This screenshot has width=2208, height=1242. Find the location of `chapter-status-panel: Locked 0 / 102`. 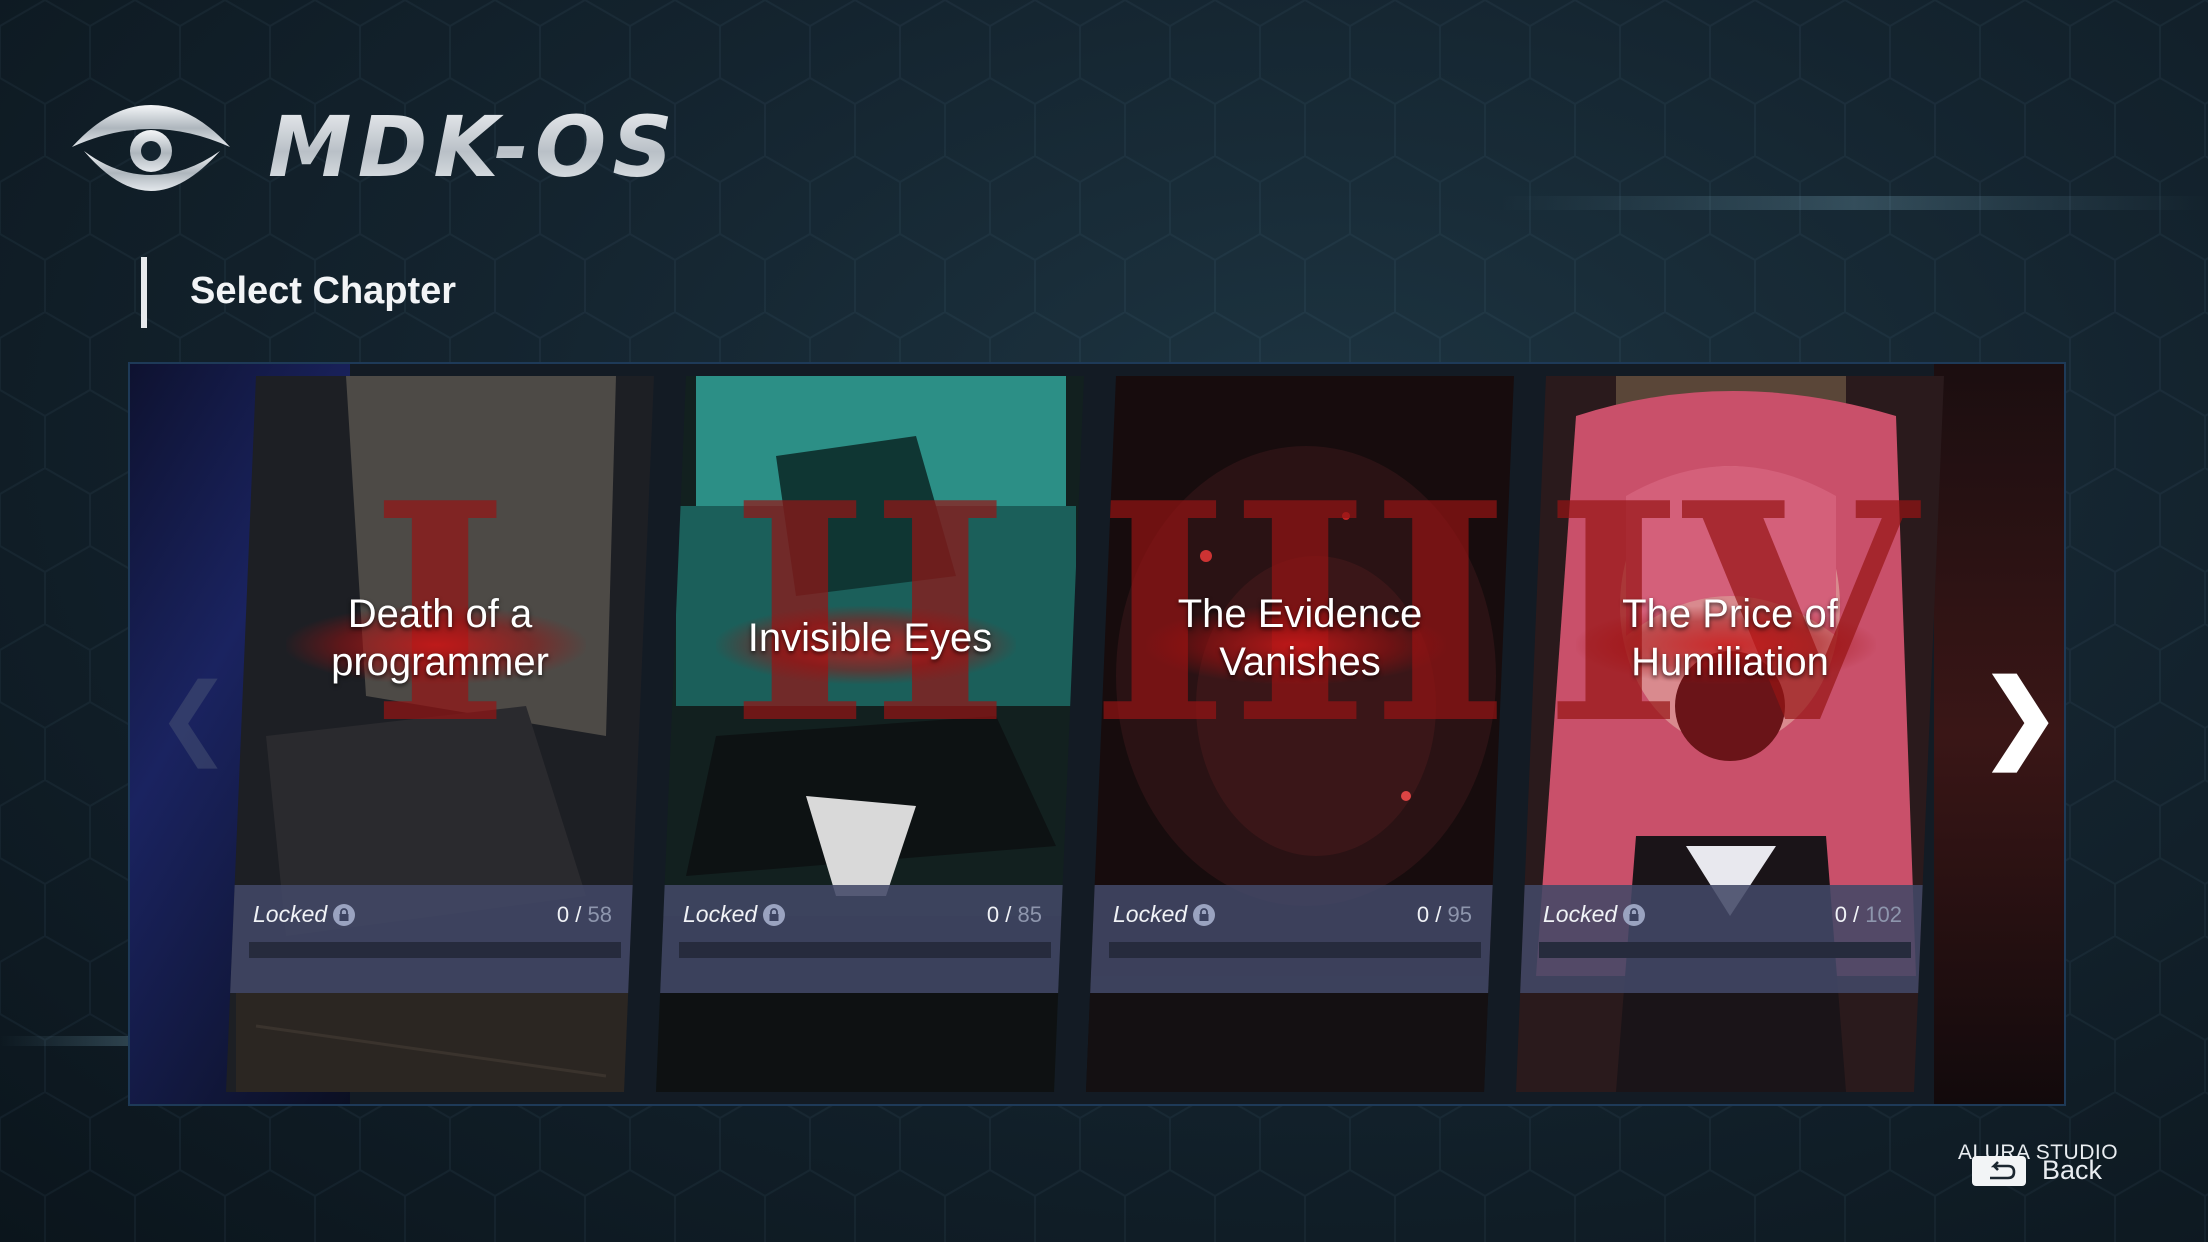

chapter-status-panel: Locked 0 / 102 is located at coordinates (1726, 939).